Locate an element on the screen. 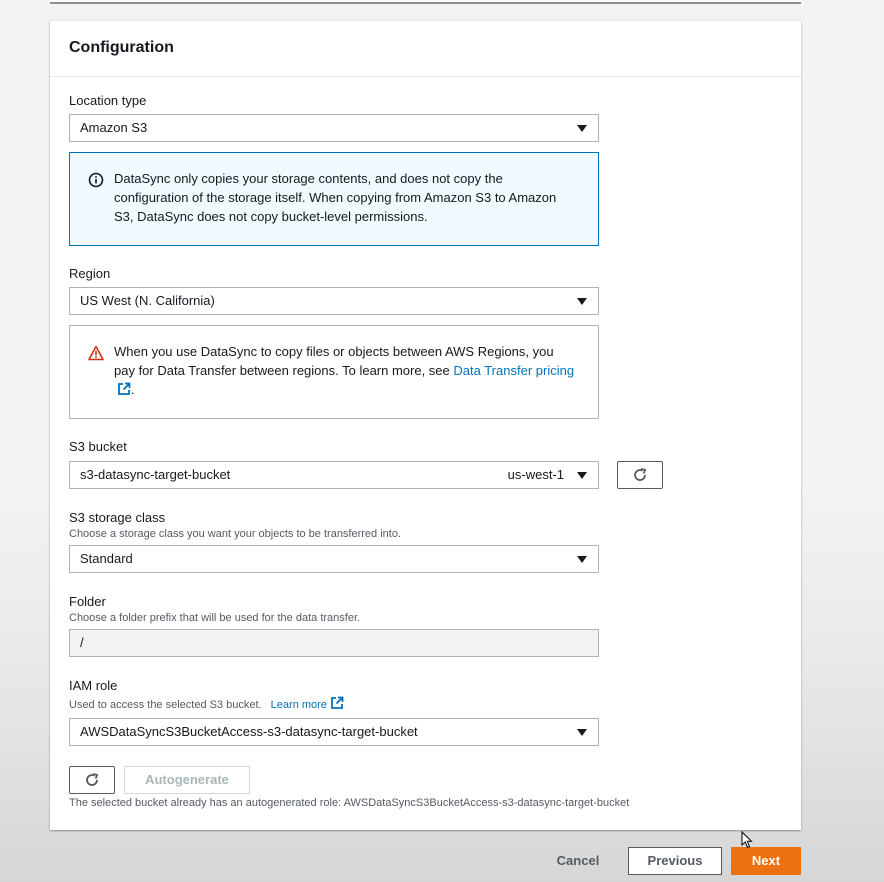 This screenshot has width=884, height=882. s3-bucket-label: S3 bucket is located at coordinates (98, 446).